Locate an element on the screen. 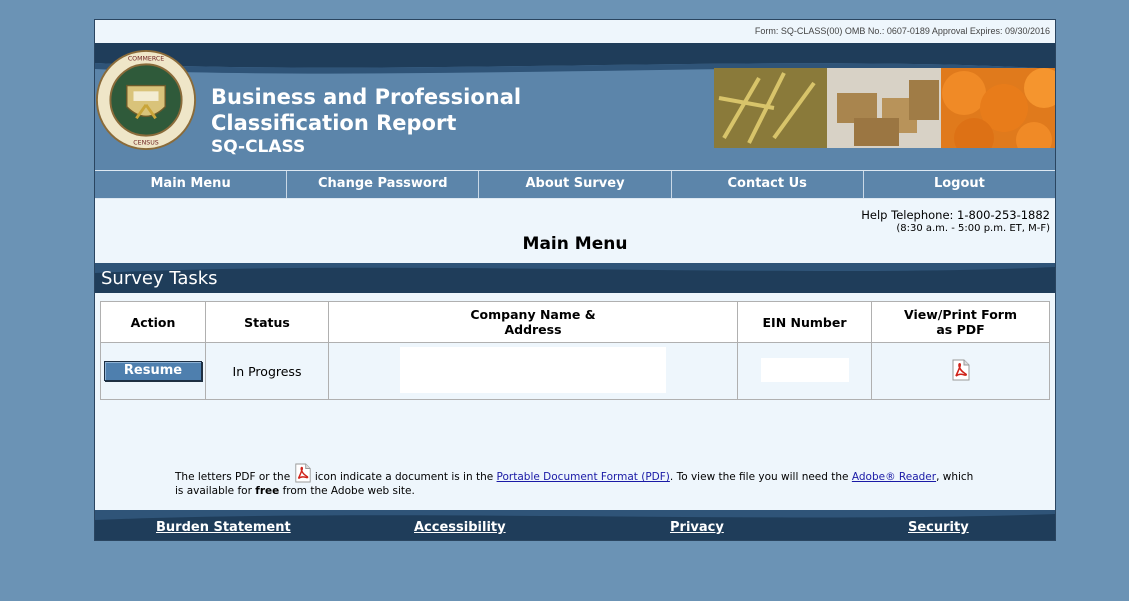 The image size is (1129, 601). header-view-pdf: View/Print Form as PDF is located at coordinates (960, 322).